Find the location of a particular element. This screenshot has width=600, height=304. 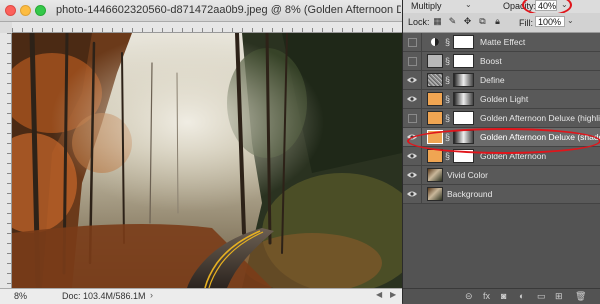

lock-transparent-pixels-icon: ▦ is located at coordinates (437, 21).